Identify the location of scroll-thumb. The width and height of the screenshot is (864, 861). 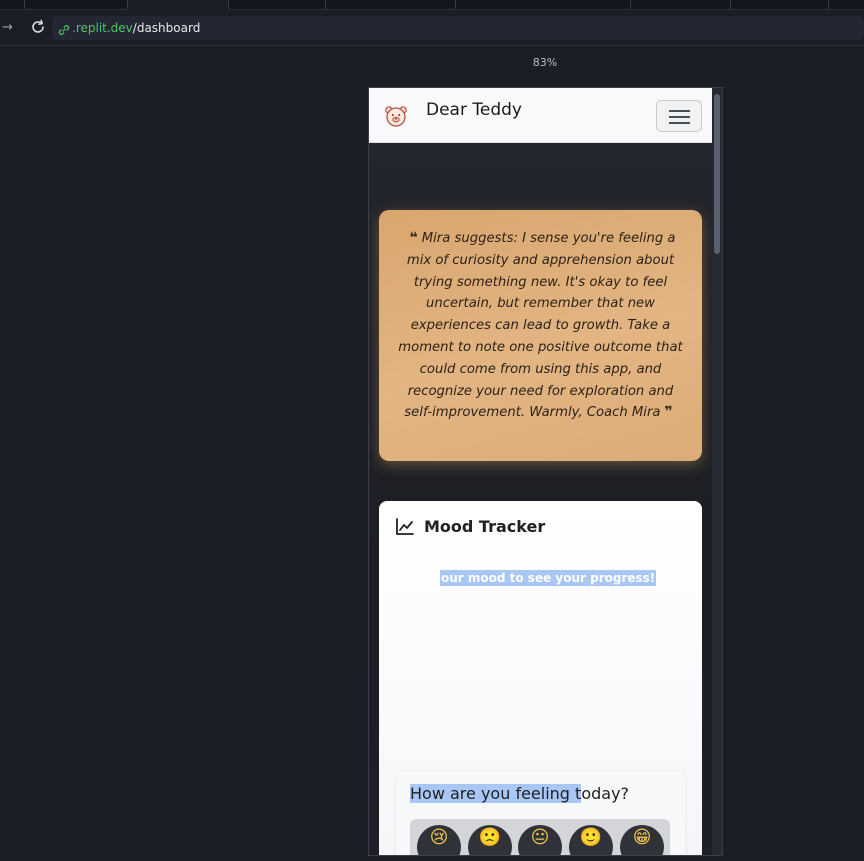
(717, 174).